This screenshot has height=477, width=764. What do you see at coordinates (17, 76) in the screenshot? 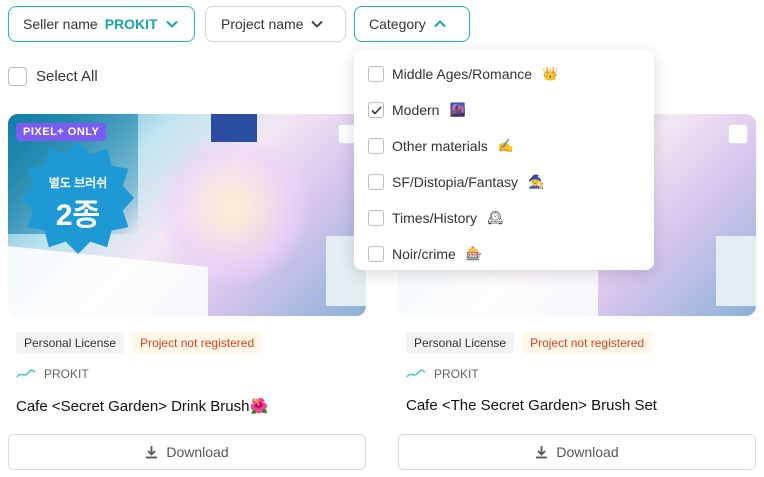
I see `select-all-checkbox` at bounding box center [17, 76].